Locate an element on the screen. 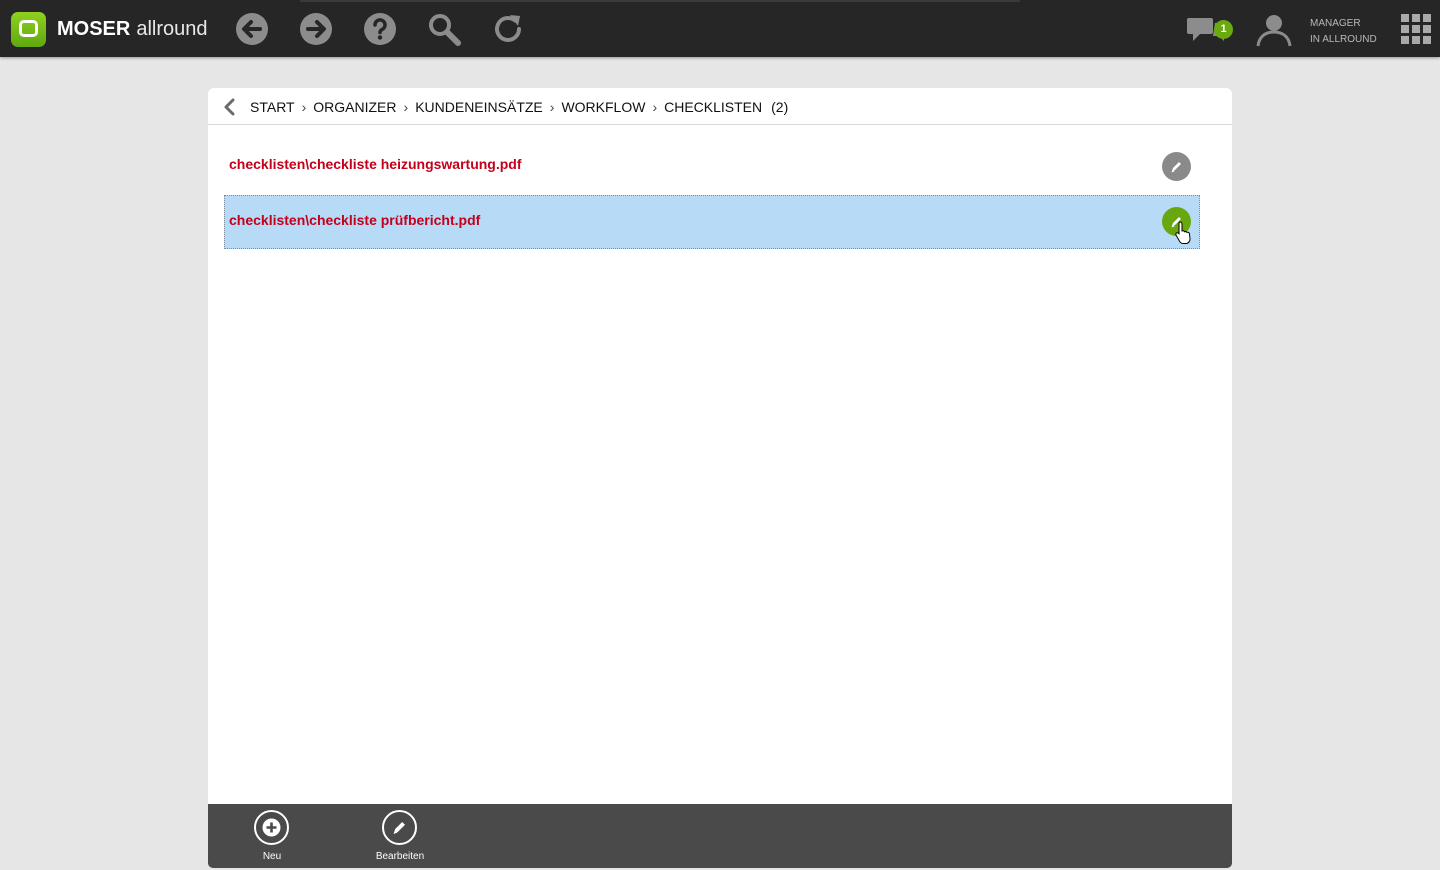 The height and width of the screenshot is (870, 1440). edit-button-label: Bearbeiten is located at coordinates (400, 856).